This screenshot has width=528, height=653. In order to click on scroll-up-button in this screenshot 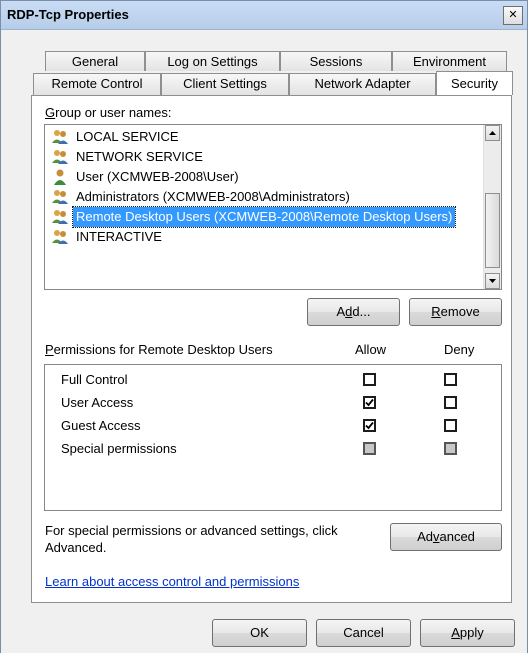, I will do `click(492, 133)`.